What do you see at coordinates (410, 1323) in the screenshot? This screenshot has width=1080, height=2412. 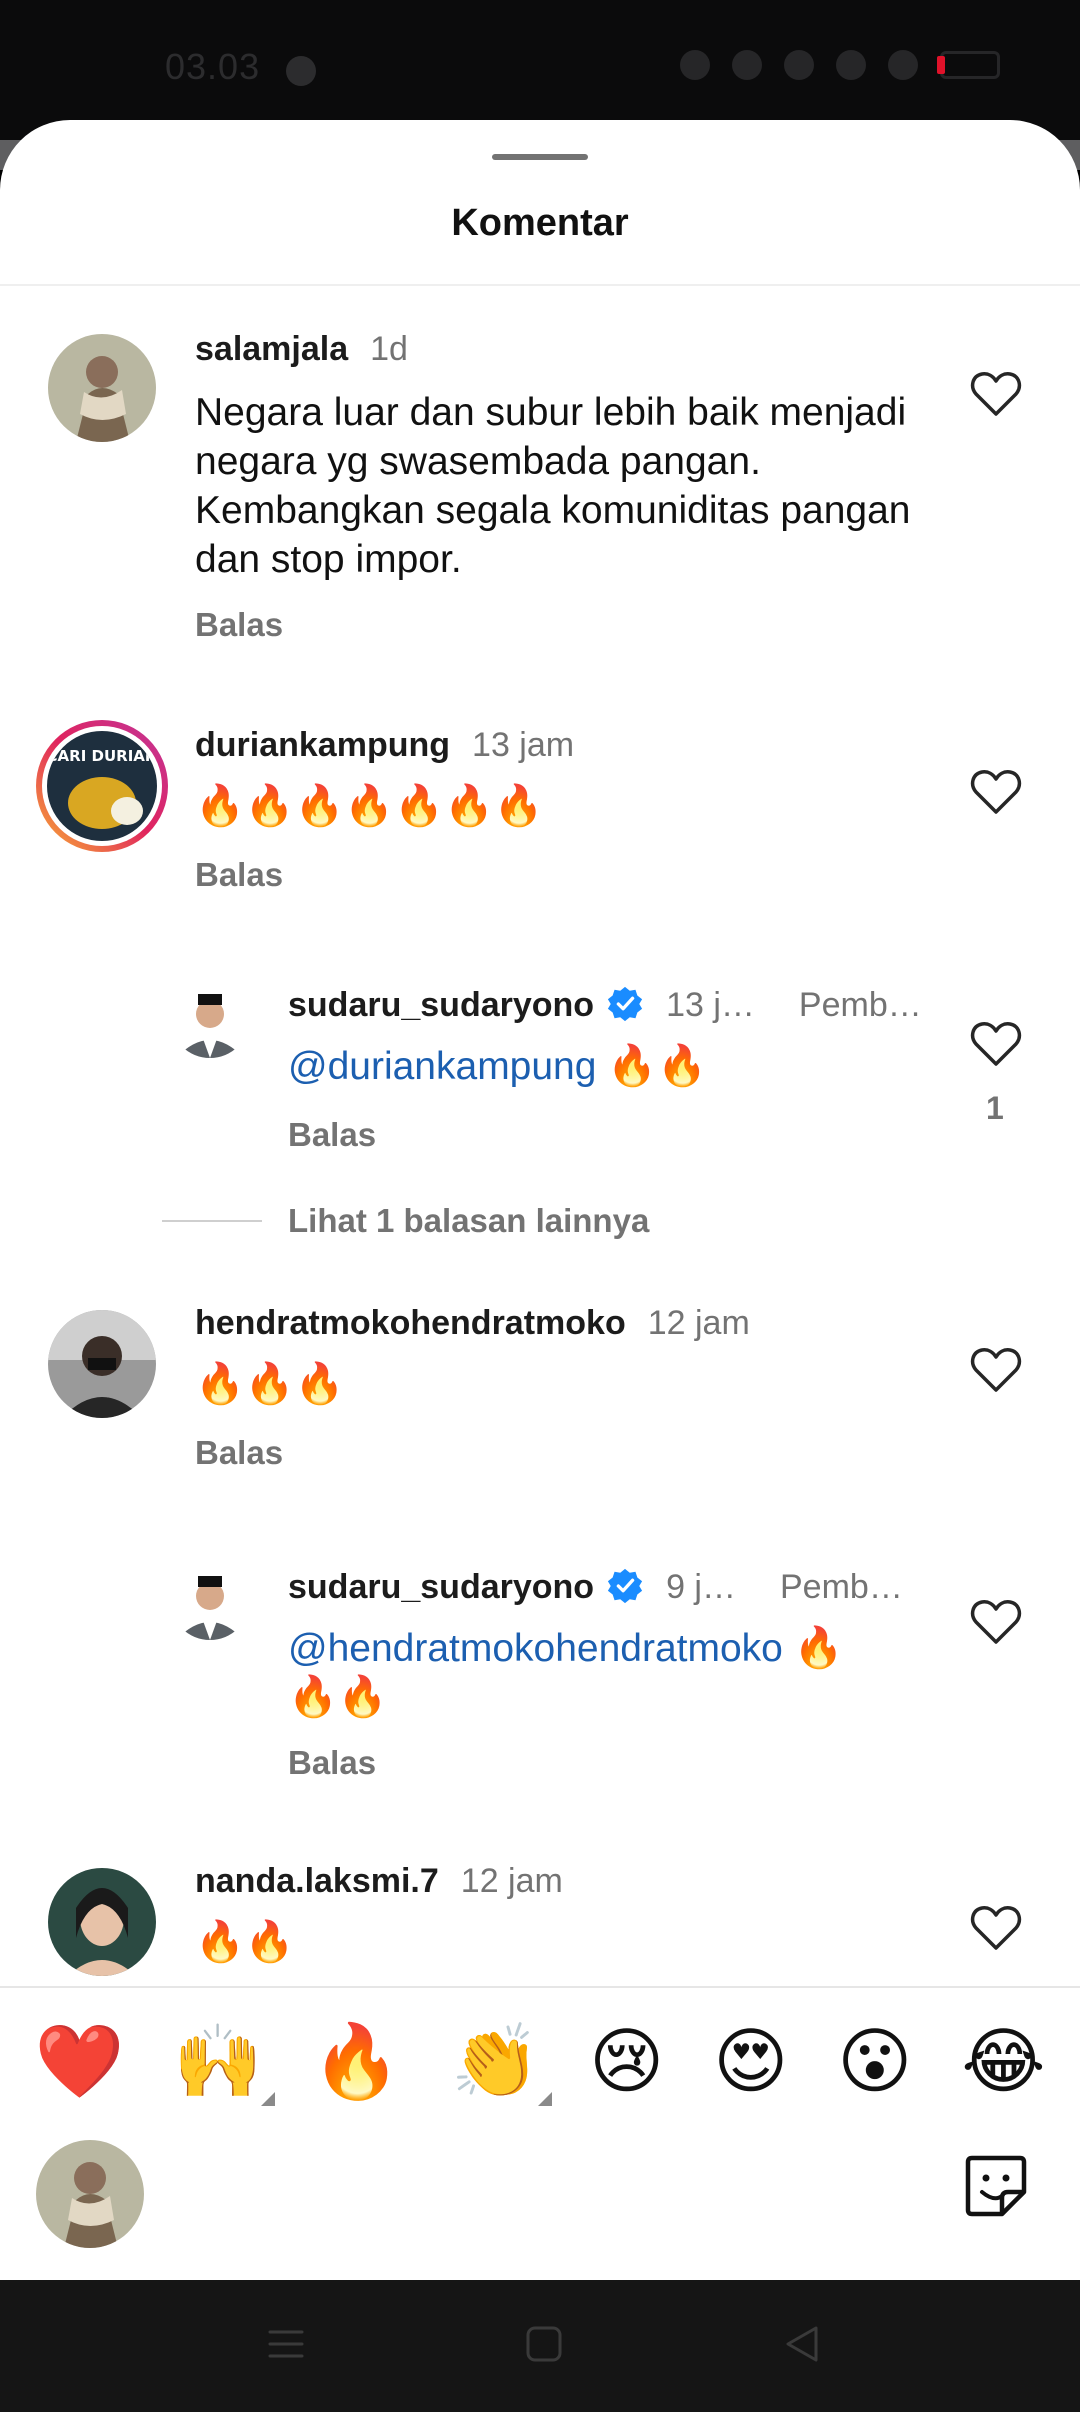 I see `username: hendratmokohendratmoko` at bounding box center [410, 1323].